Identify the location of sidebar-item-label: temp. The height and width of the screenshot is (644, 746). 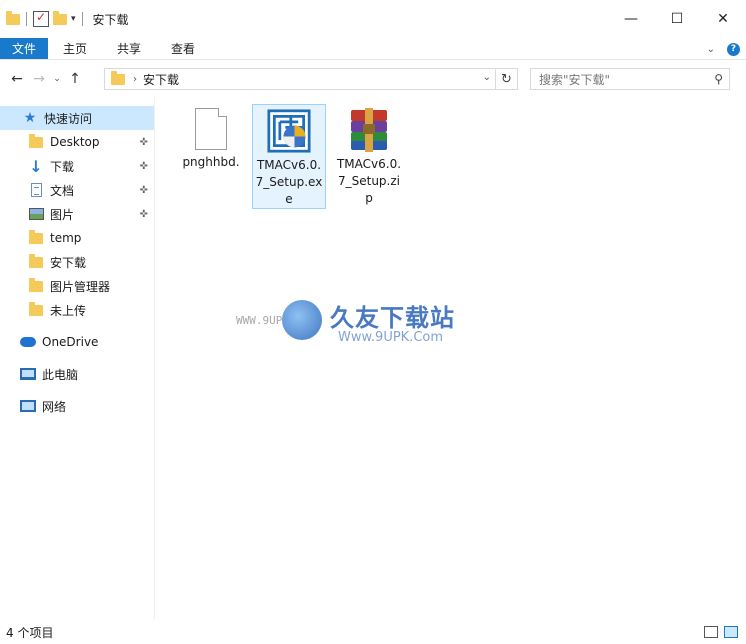
(66, 238).